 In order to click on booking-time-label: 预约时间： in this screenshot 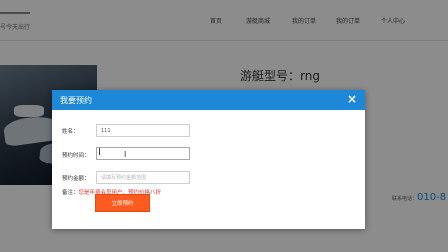, I will do `click(76, 156)`.